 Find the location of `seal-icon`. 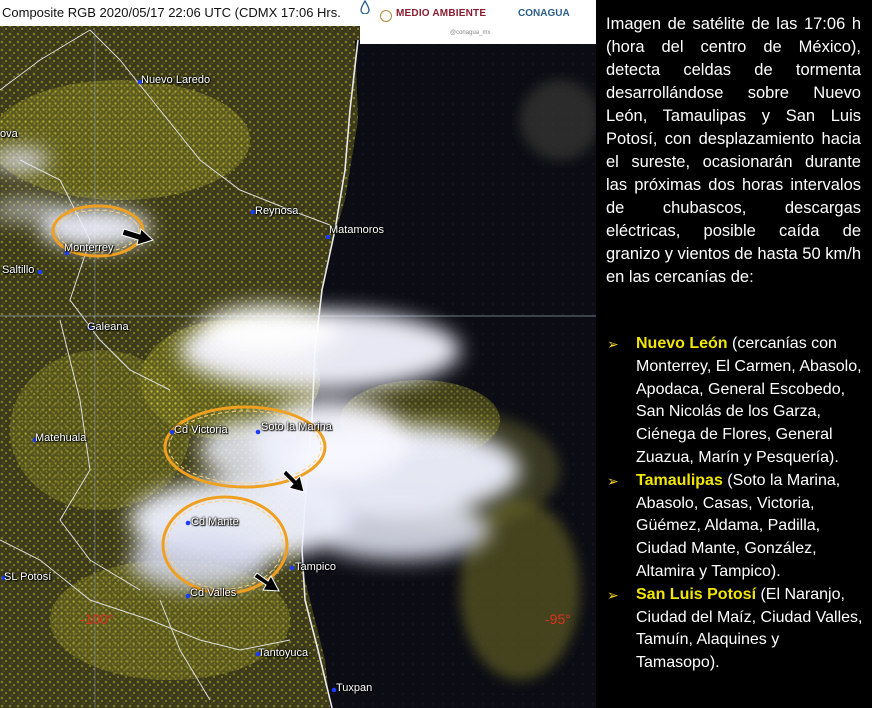

seal-icon is located at coordinates (386, 16).